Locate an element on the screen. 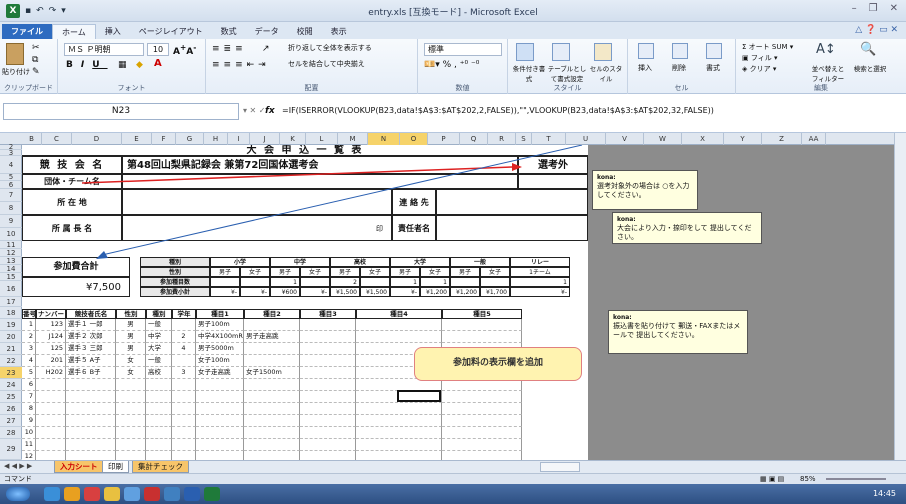 This screenshot has height=504, width=906. paste-button: 貼り付け is located at coordinates (16, 72).